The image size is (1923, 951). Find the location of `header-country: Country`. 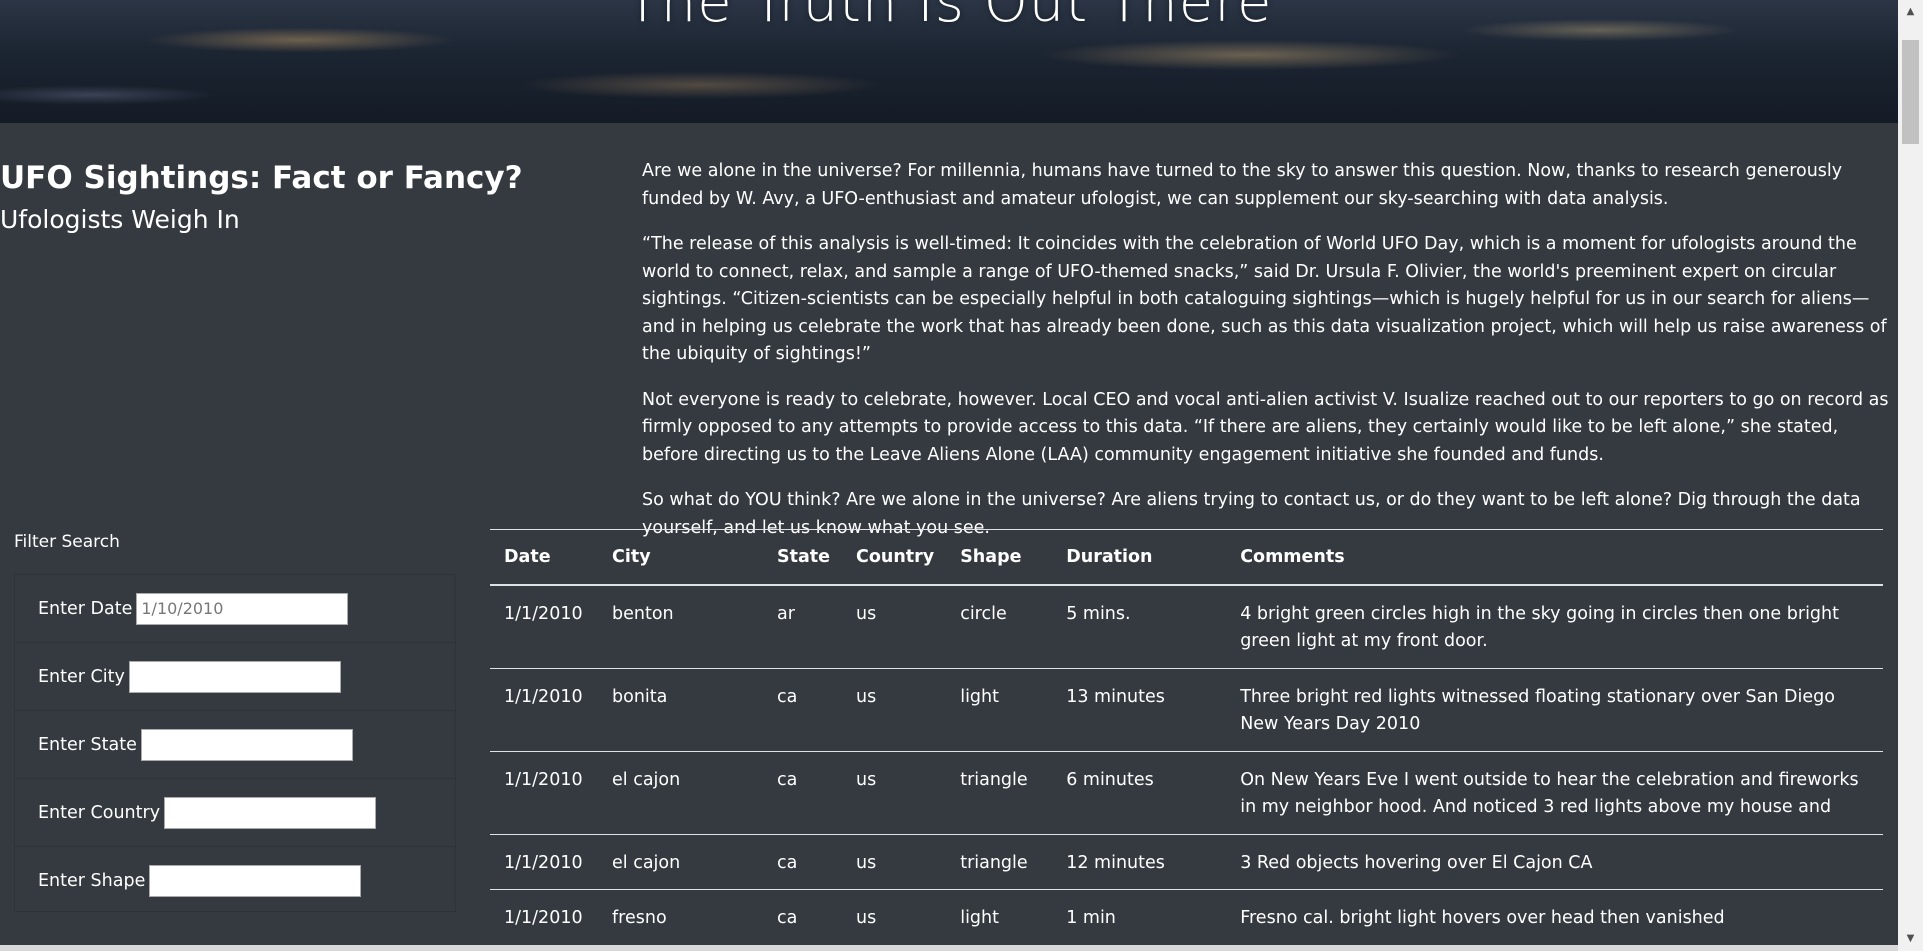

header-country: Country is located at coordinates (895, 556).